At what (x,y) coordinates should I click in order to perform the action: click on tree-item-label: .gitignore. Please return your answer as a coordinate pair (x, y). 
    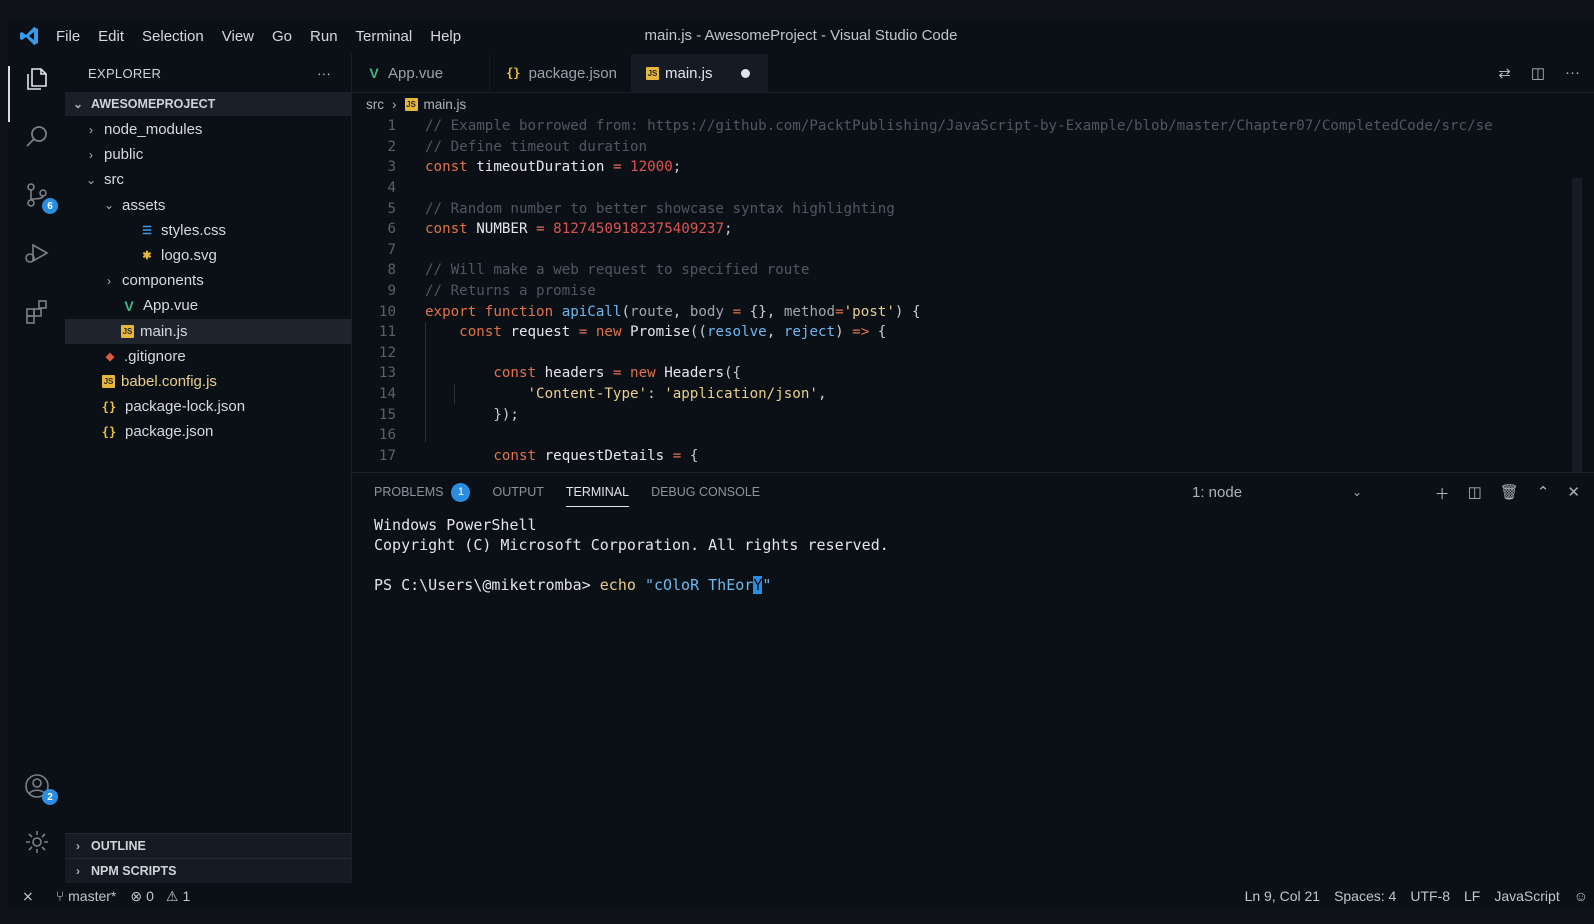
    Looking at the image, I should click on (155, 356).